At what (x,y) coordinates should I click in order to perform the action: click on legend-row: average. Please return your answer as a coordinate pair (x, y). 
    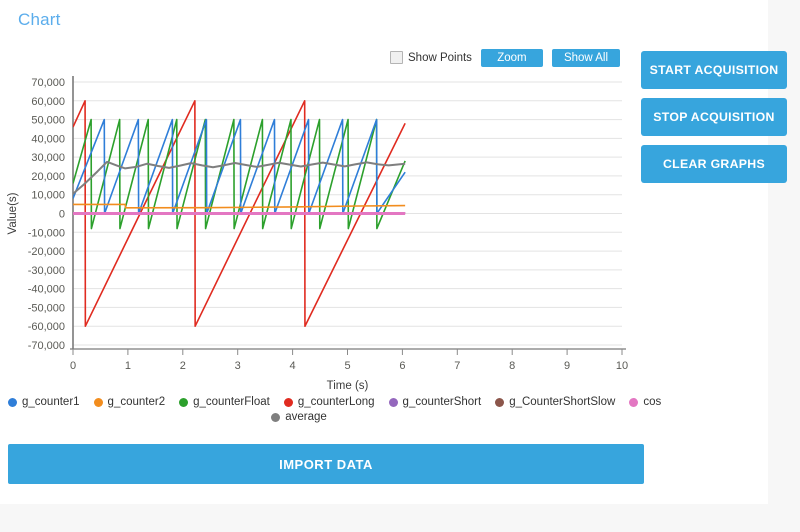
    Looking at the image, I should click on (326, 417).